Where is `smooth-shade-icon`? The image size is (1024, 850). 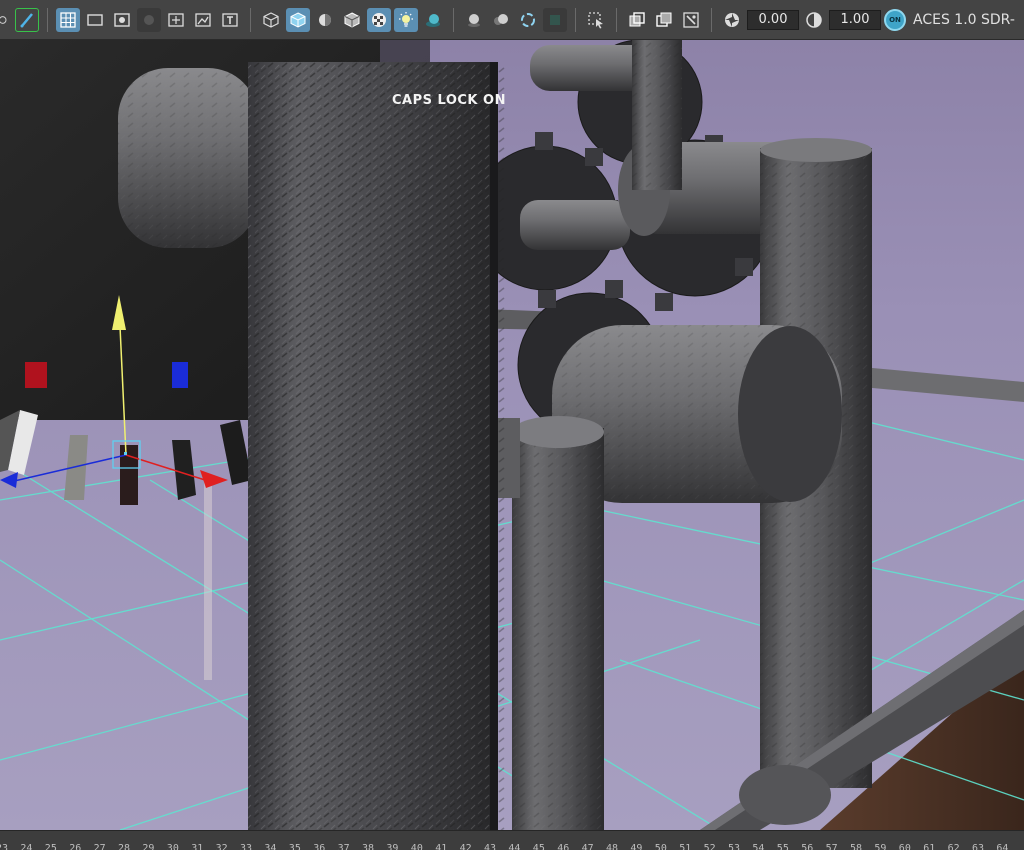 smooth-shade-icon is located at coordinates (298, 19).